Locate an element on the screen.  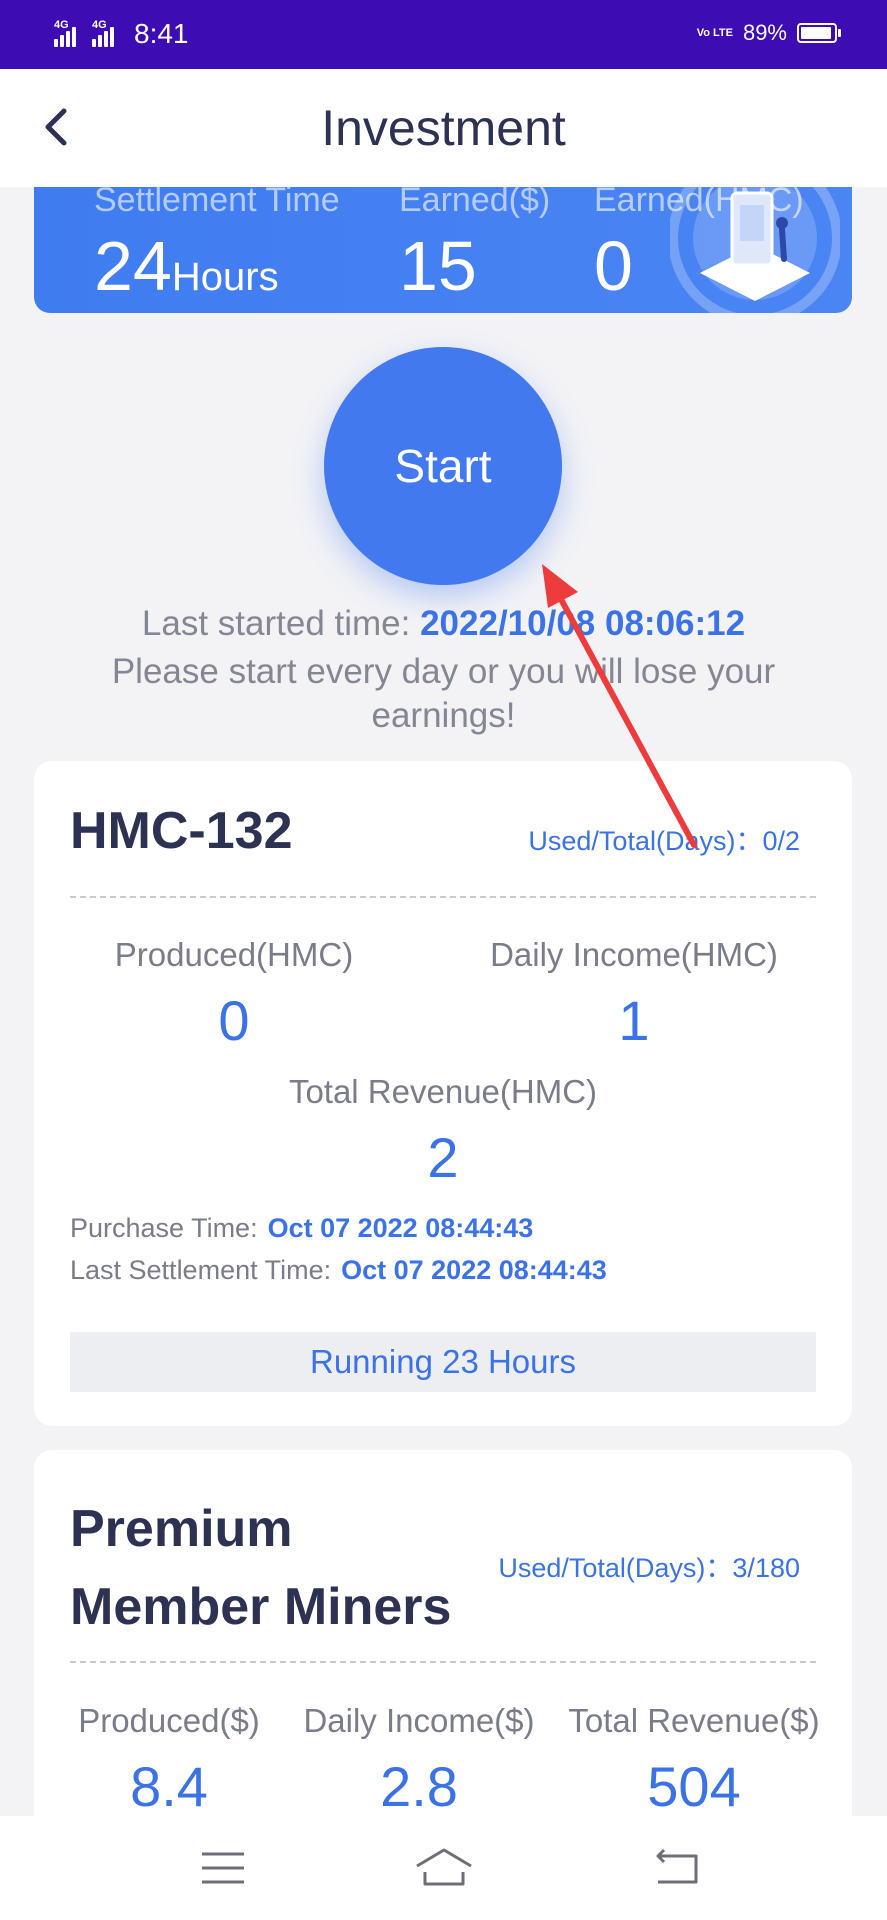
daily-income-label: Daily Income($) is located at coordinates (419, 1720).